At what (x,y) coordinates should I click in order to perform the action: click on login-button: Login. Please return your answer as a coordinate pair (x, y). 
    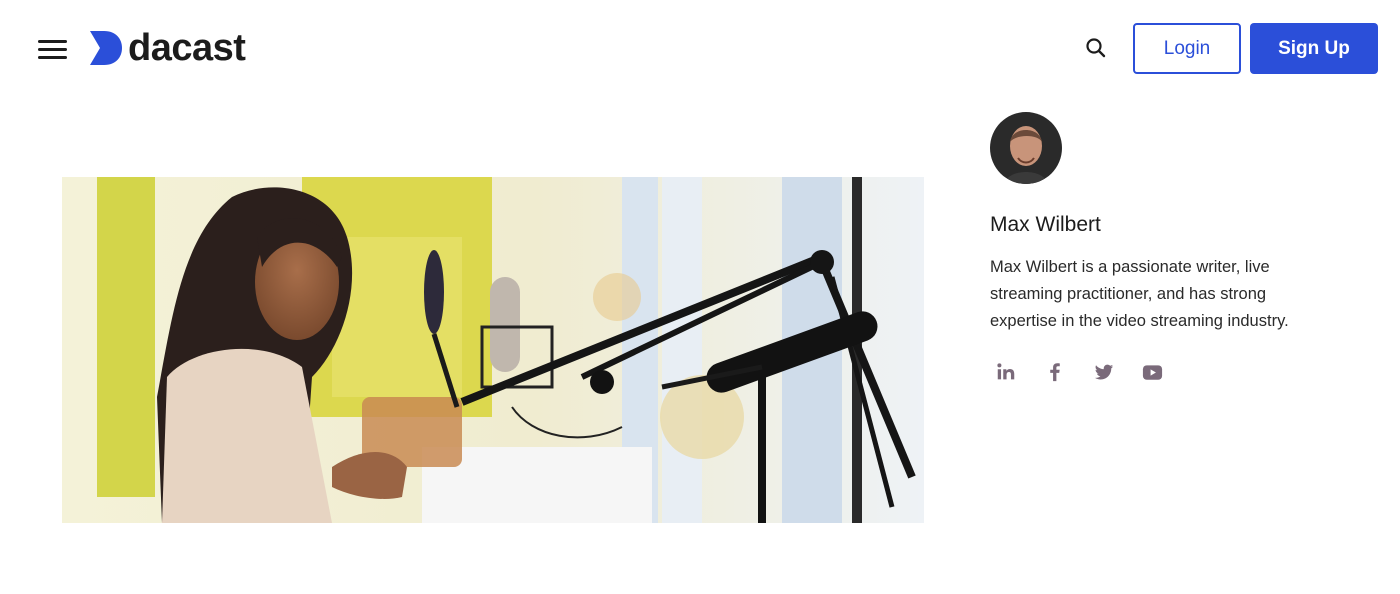
    Looking at the image, I should click on (1187, 48).